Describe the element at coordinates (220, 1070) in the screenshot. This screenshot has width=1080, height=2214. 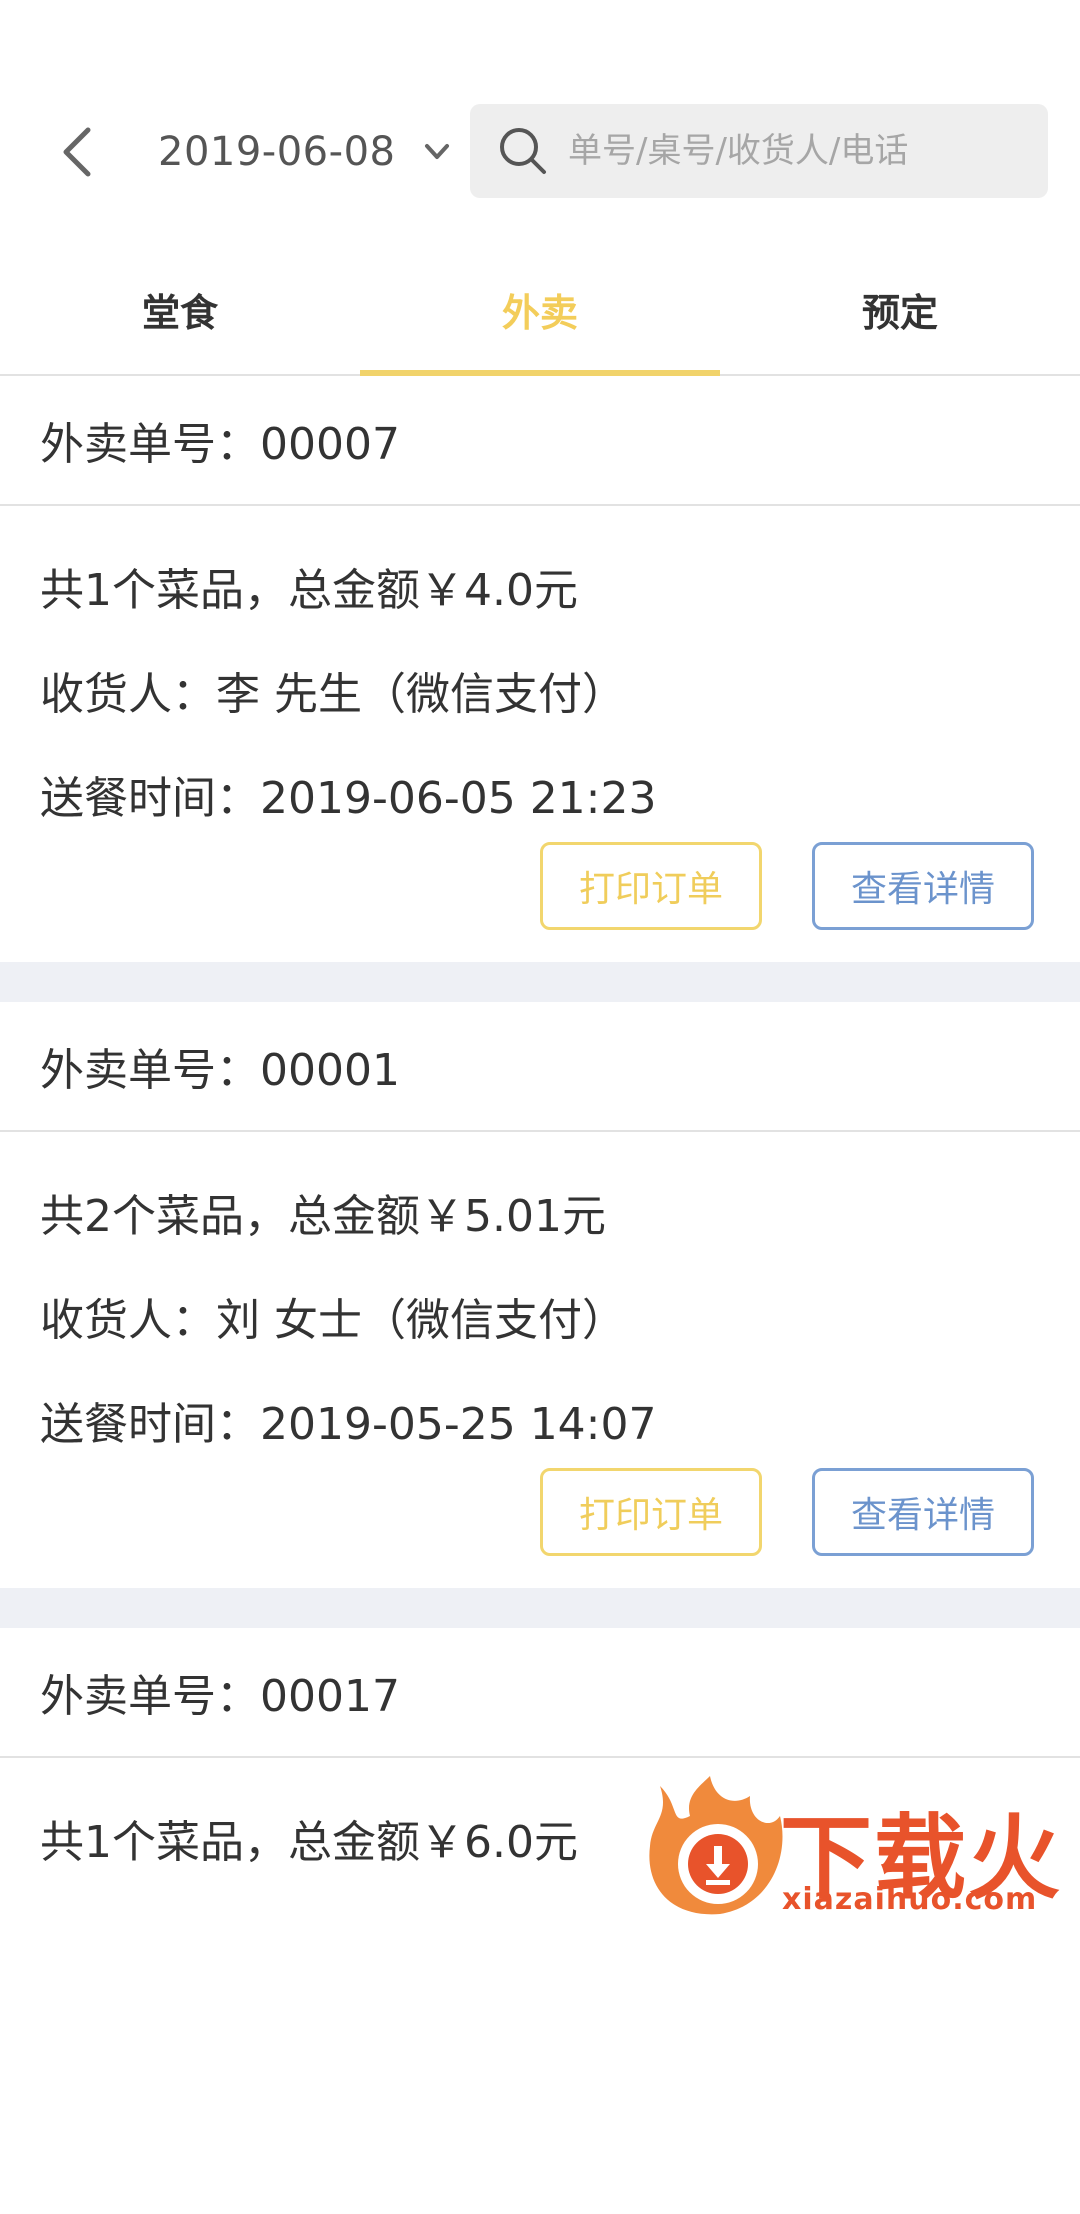
I see `order-number: 外卖单号：00001` at that location.